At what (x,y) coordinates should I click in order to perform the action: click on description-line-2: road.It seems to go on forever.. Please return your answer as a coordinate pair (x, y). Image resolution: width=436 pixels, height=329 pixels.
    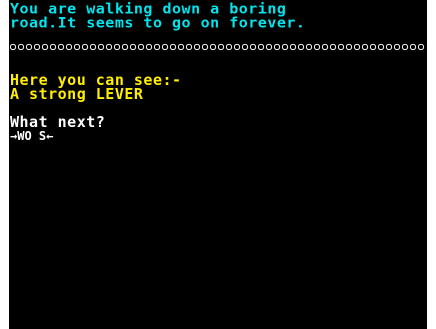
    Looking at the image, I should click on (158, 23).